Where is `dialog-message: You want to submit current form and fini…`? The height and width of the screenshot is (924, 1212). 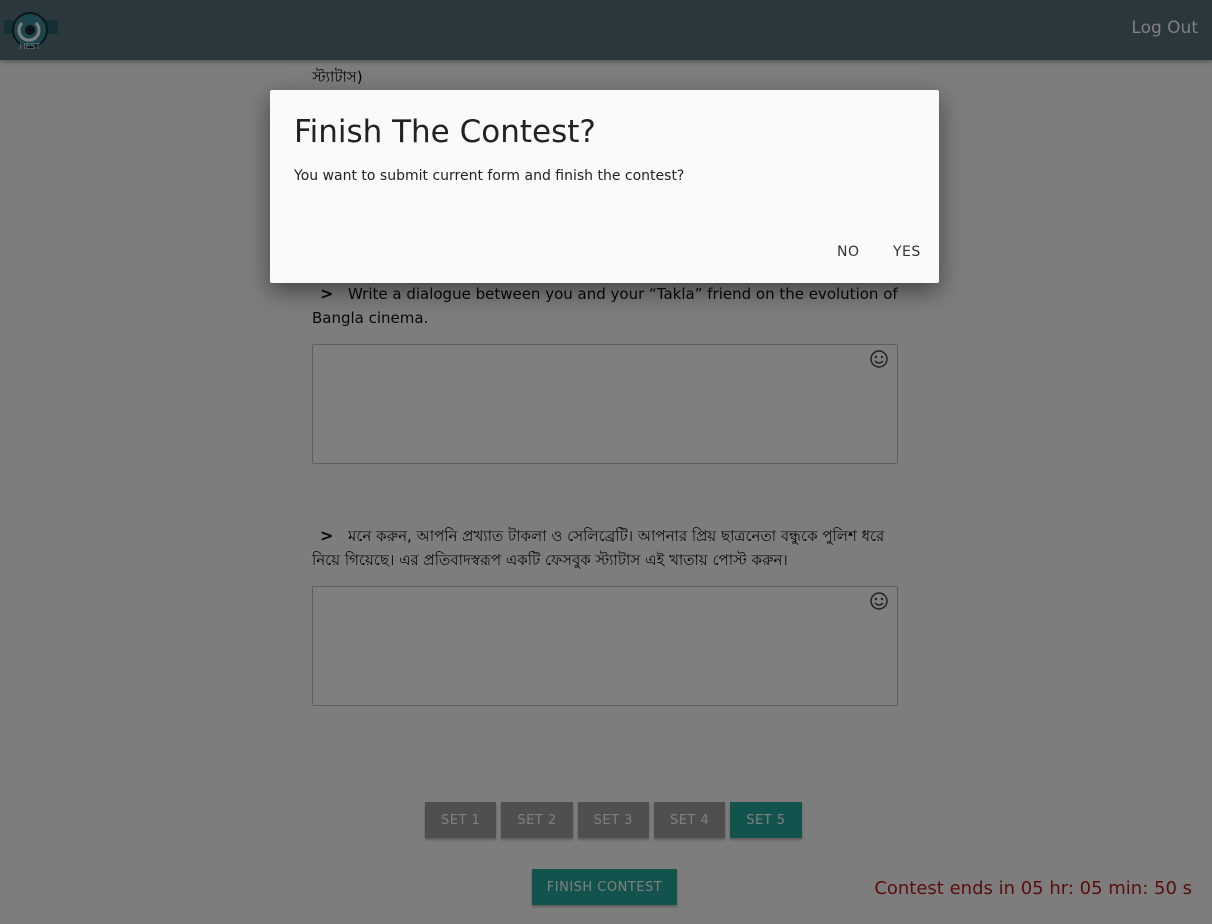 dialog-message: You want to submit current form and fini… is located at coordinates (489, 176).